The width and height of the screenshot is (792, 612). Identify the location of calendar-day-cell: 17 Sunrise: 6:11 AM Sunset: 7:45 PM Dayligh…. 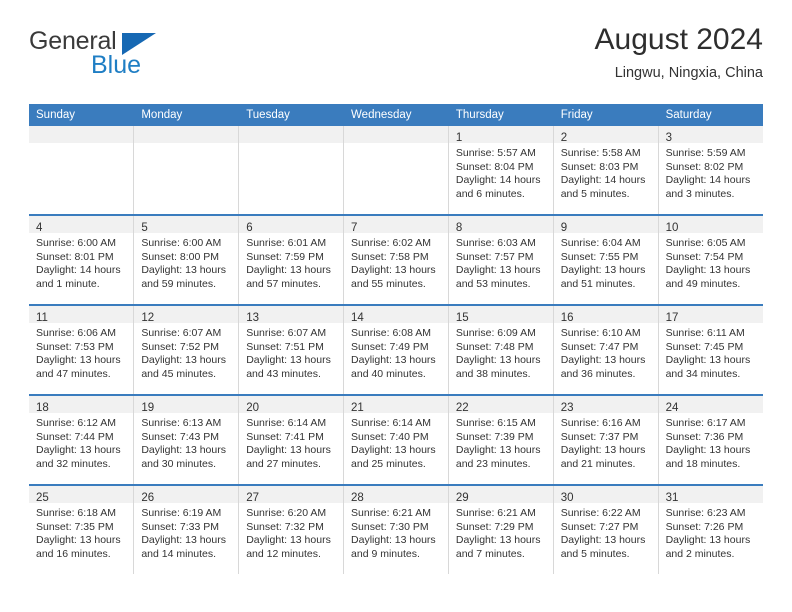
(710, 350).